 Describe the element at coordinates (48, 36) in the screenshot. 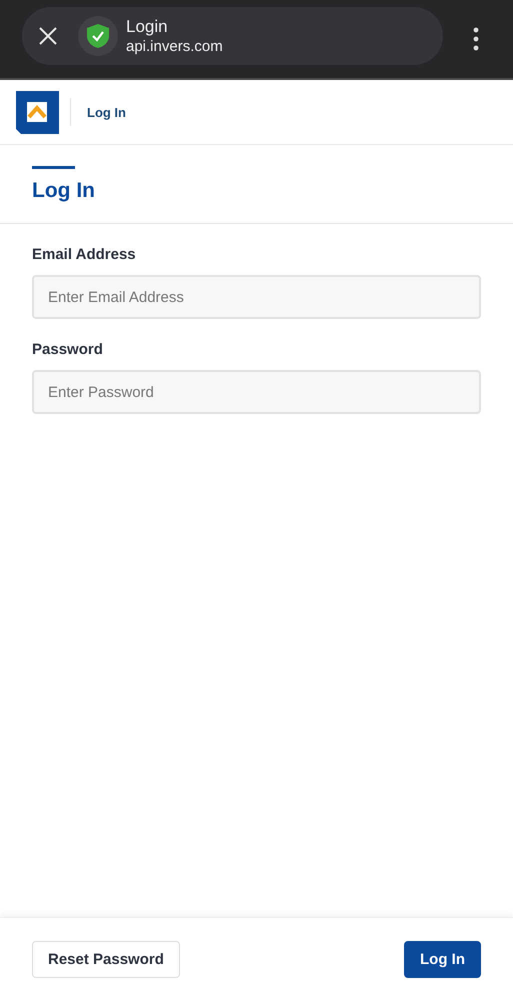

I see `close-icon` at that location.